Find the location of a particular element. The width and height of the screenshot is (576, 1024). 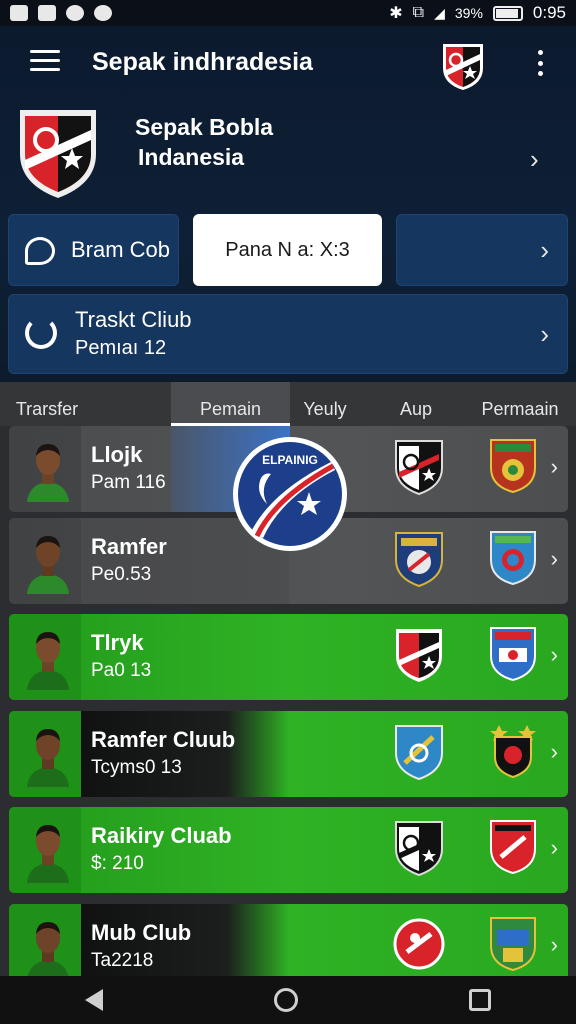

next-button: › is located at coordinates (482, 250).